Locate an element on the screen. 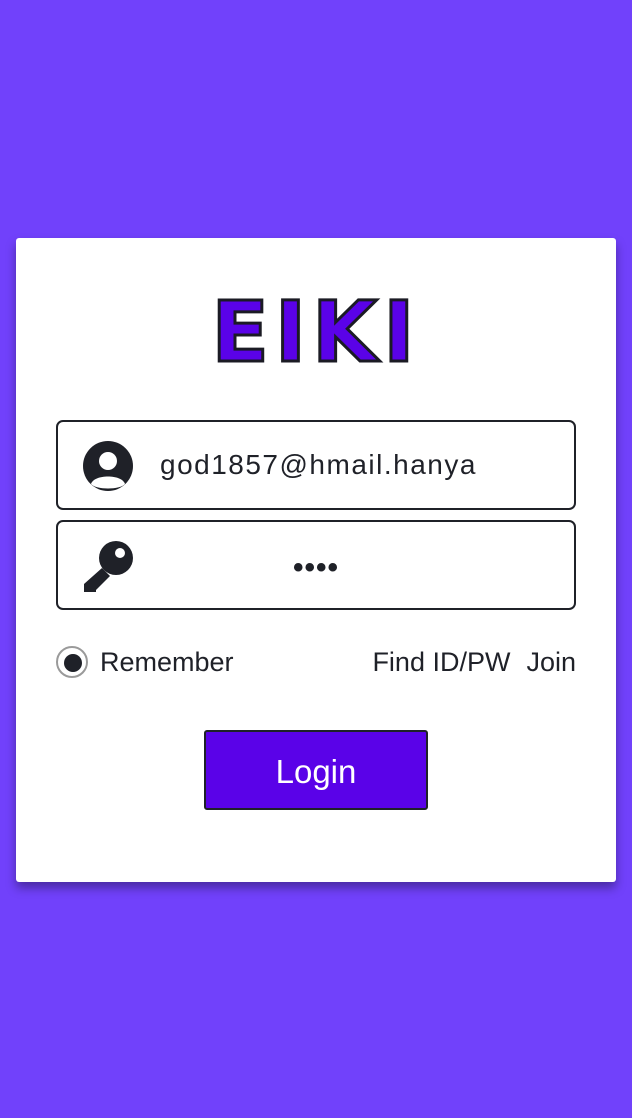 The width and height of the screenshot is (632, 1118). user-circle-icon is located at coordinates (108, 466).